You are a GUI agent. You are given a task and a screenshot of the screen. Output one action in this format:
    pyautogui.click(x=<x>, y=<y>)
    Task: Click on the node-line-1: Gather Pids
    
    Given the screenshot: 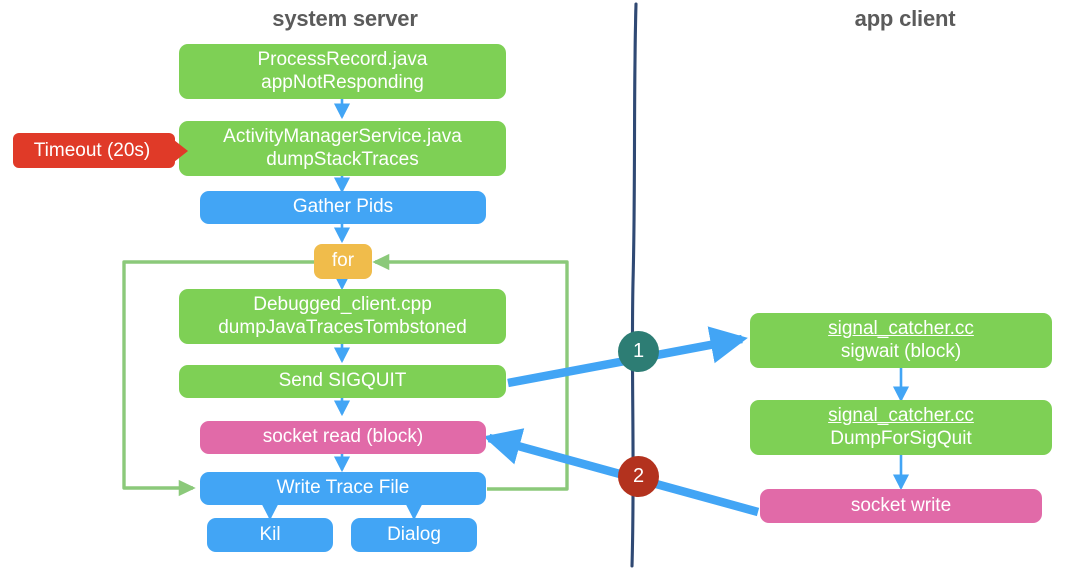 What is the action you would take?
    pyautogui.click(x=343, y=207)
    